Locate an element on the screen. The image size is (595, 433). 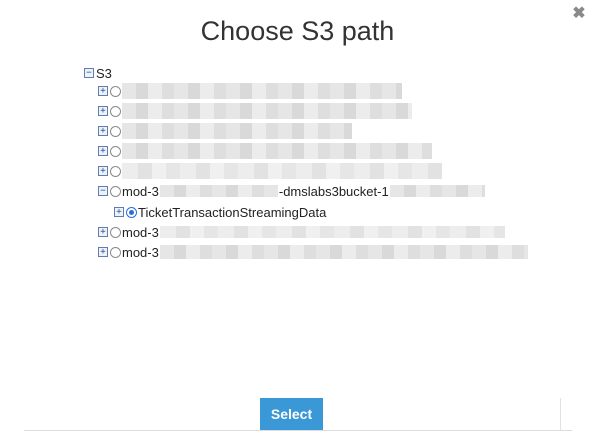
tree-item-expanded: − mod-3 -dmslabs3bucket-1 is located at coordinates (291, 191).